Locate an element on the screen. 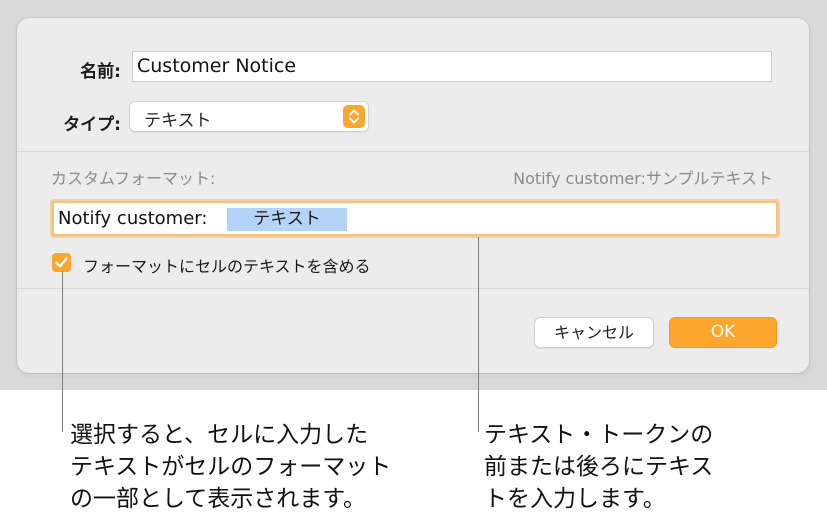  callout-left-line-2: テキストがセルのフォーマット is located at coordinates (231, 467).